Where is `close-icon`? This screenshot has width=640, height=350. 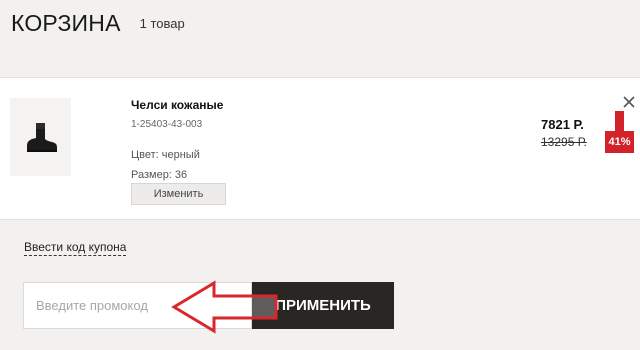 close-icon is located at coordinates (629, 102).